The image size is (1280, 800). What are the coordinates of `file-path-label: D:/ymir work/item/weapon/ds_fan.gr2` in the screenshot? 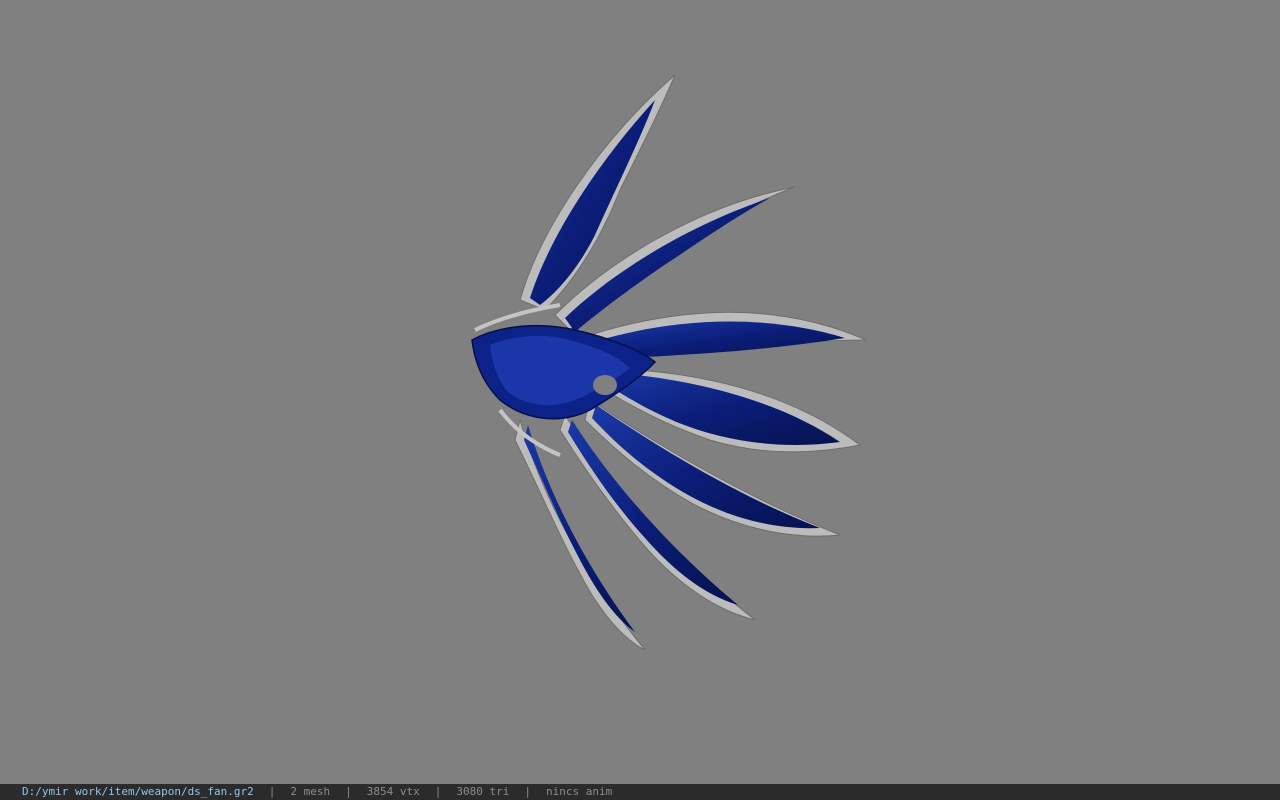 It's located at (138, 791).